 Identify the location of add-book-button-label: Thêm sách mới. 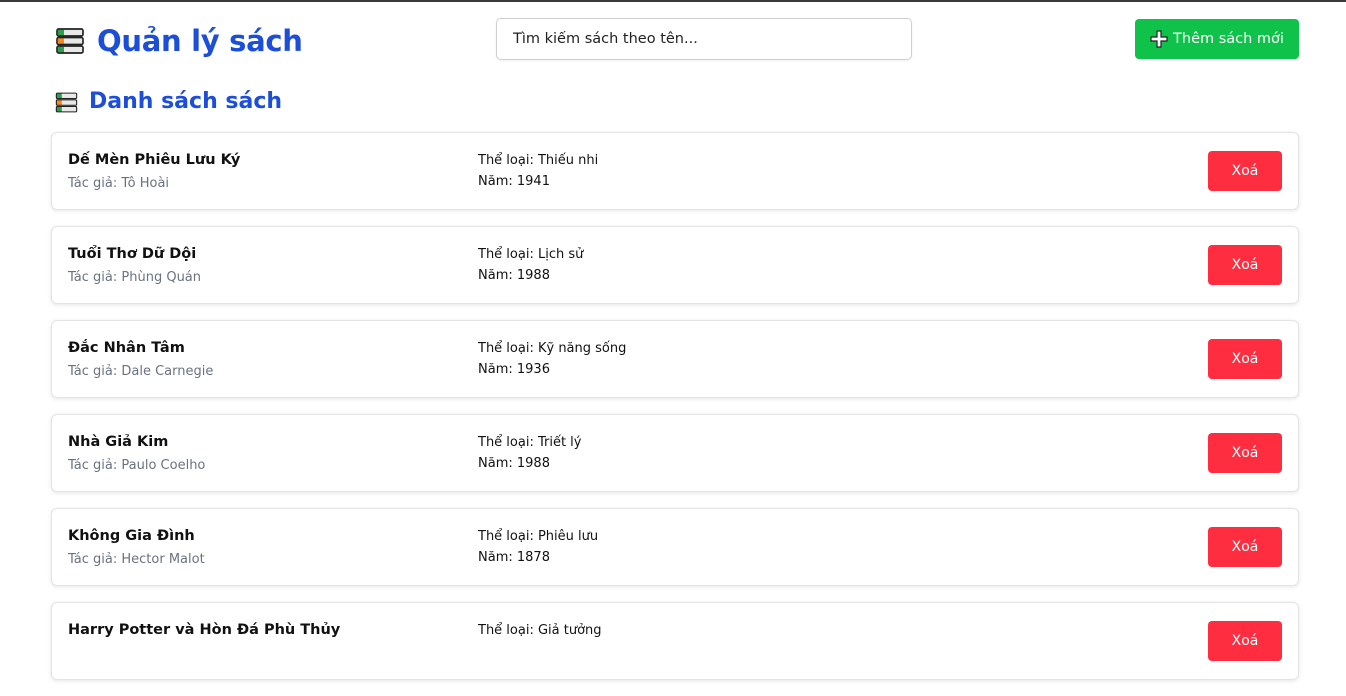
(1228, 39).